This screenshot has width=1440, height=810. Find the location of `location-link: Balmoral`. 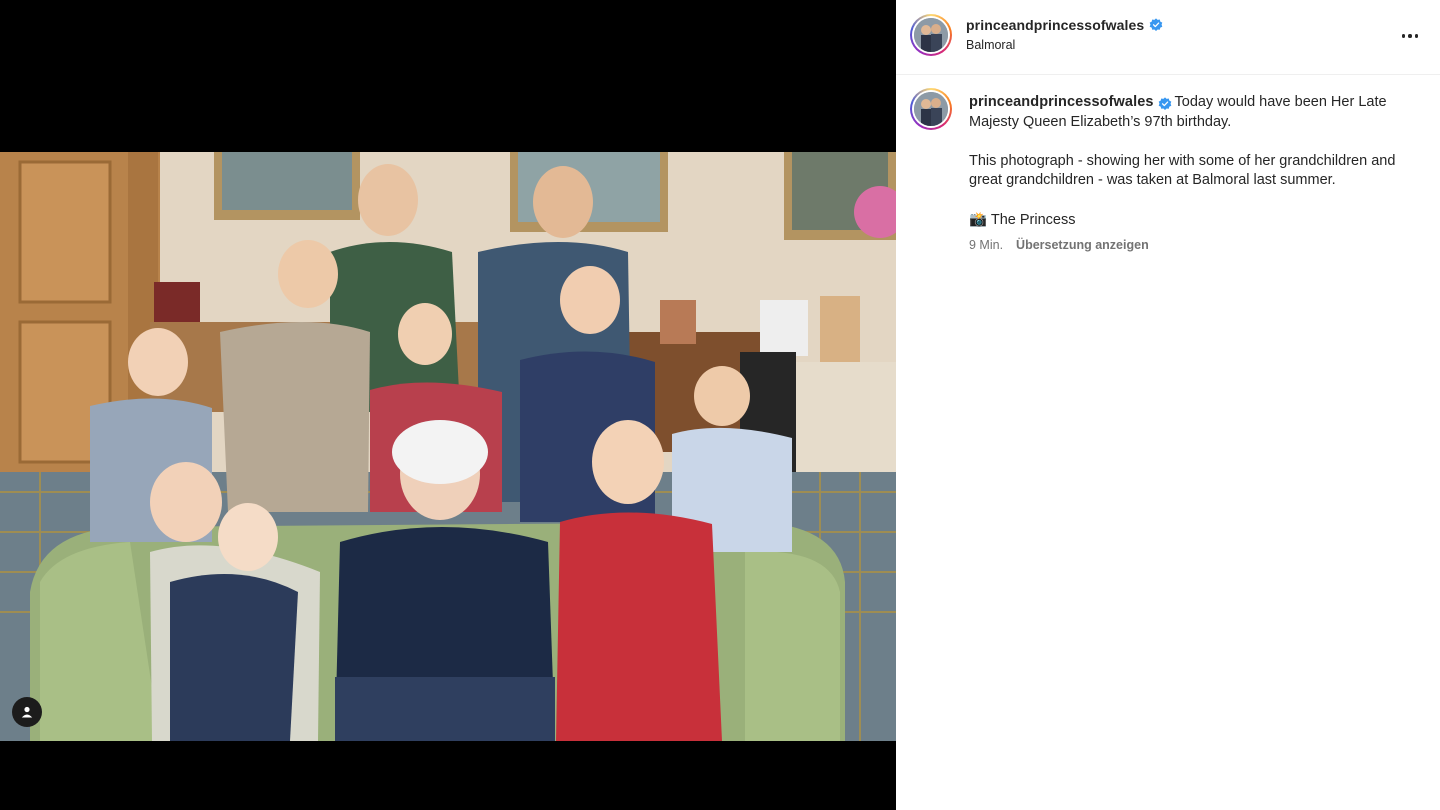

location-link: Balmoral is located at coordinates (1064, 45).